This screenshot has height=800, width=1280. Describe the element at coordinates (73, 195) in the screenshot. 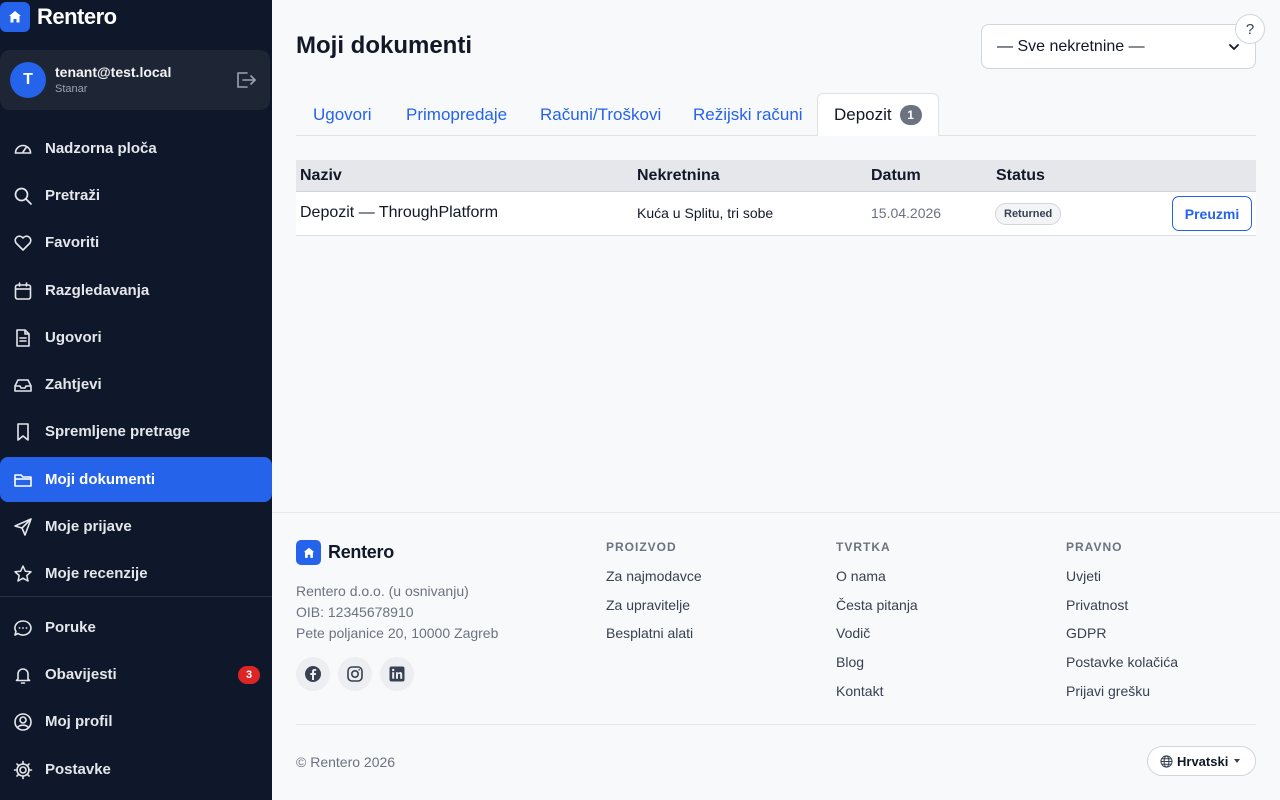

I see `sidebar-item-label: Pretraži` at that location.